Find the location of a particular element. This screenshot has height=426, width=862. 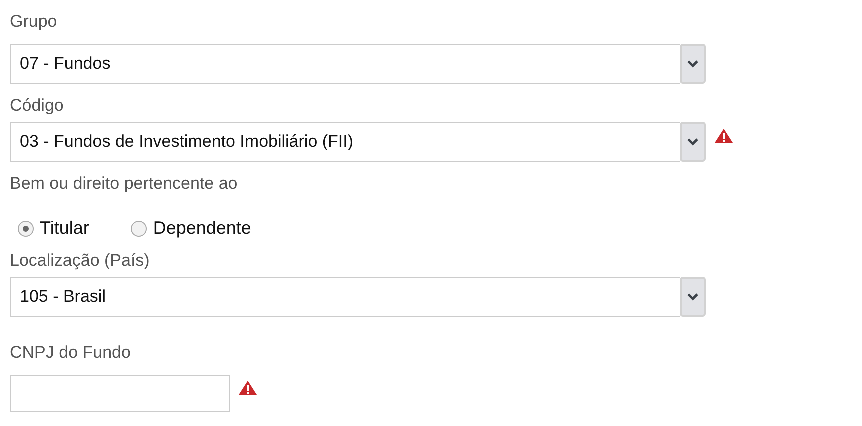

dropdown-field: 03 - Fundos de Investimento Imobiliário (FII) is located at coordinates (345, 142).